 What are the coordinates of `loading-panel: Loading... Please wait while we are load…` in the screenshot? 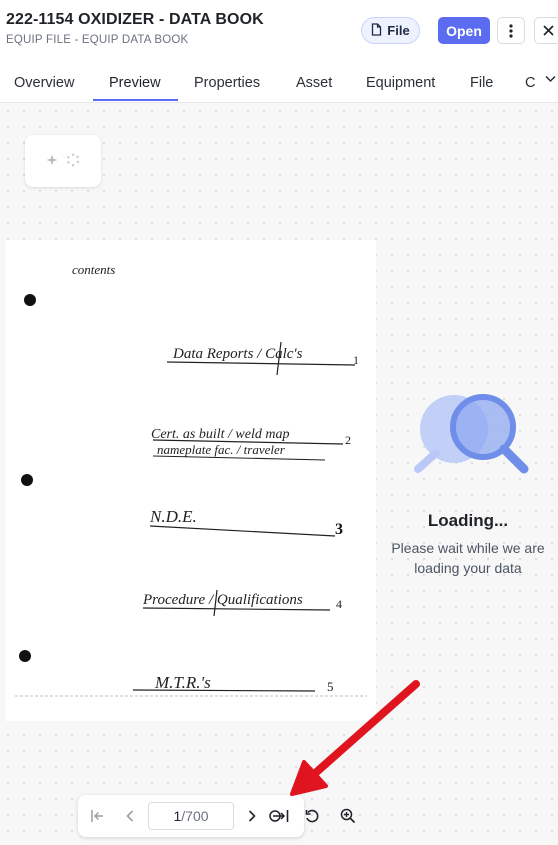 It's located at (468, 490).